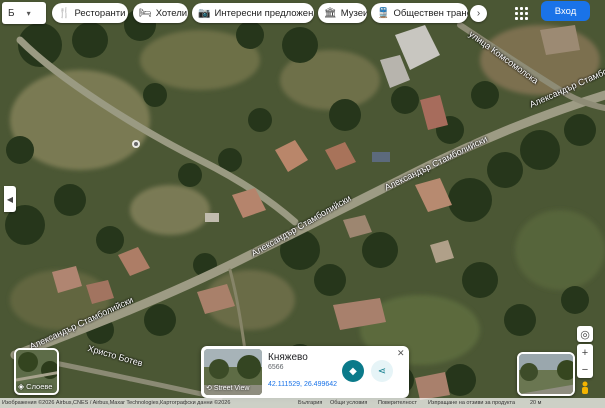  I want to click on zoom-control: + −, so click(585, 361).